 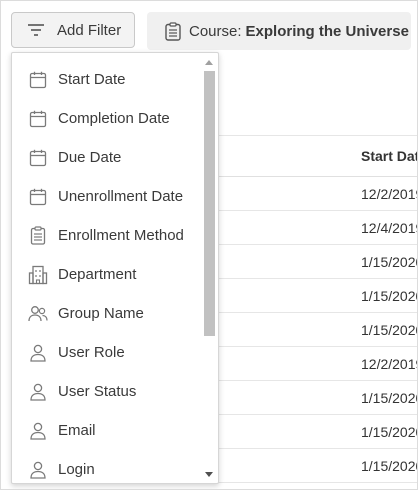 What do you see at coordinates (327, 31) in the screenshot?
I see `course-chip-value: Exploring the Universe` at bounding box center [327, 31].